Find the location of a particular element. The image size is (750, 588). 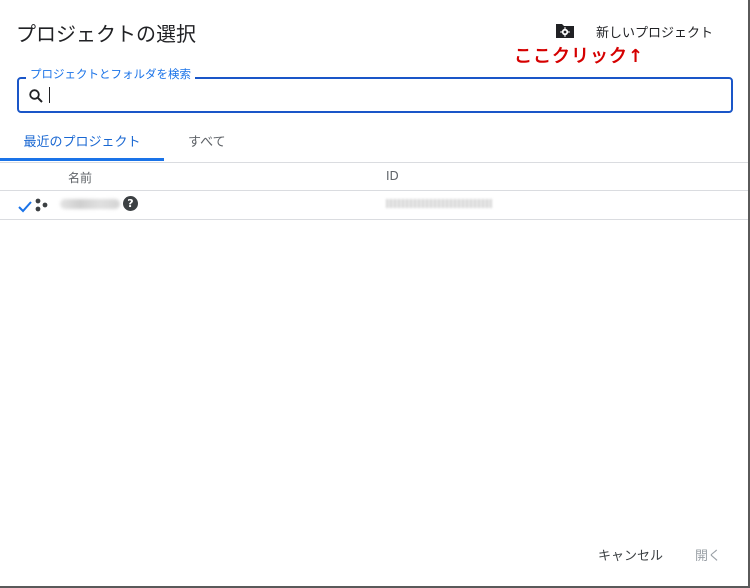

folder-gear-icon is located at coordinates (565, 31).